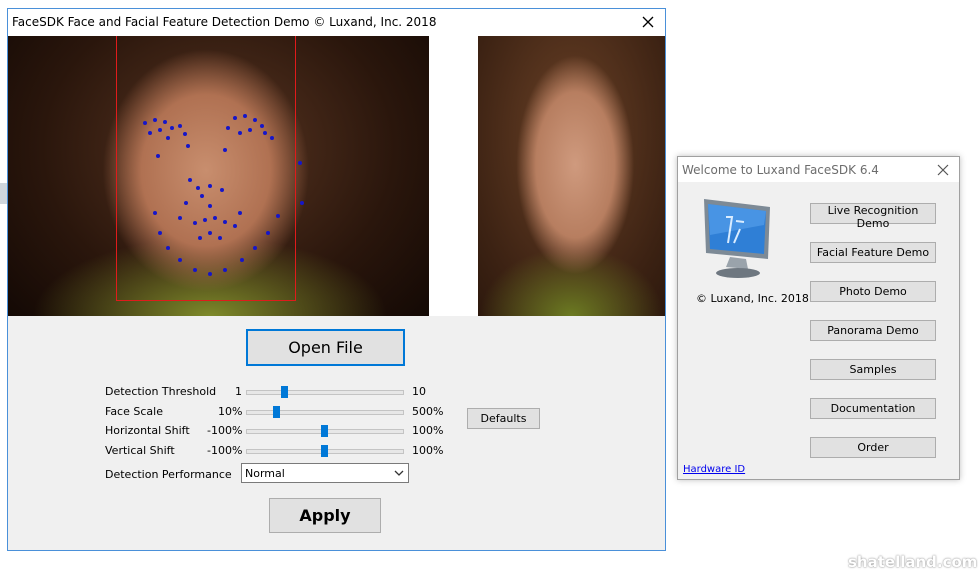 Image resolution: width=979 pixels, height=575 pixels. What do you see at coordinates (325, 515) in the screenshot?
I see `apply-button: Apply` at bounding box center [325, 515].